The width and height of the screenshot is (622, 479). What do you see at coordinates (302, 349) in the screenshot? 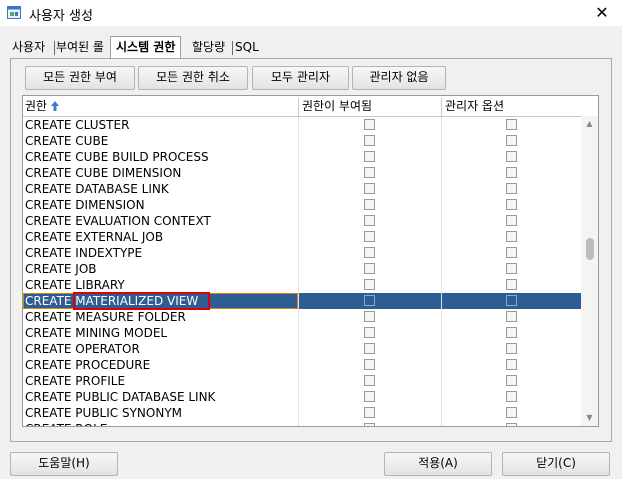
I see `table-row: CREATE OPERATOR` at bounding box center [302, 349].